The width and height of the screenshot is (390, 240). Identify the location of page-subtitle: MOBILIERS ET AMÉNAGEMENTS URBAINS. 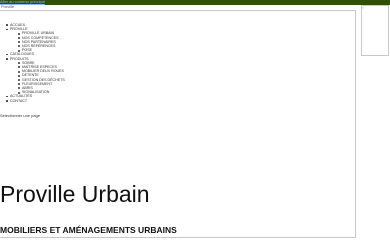
(88, 230).